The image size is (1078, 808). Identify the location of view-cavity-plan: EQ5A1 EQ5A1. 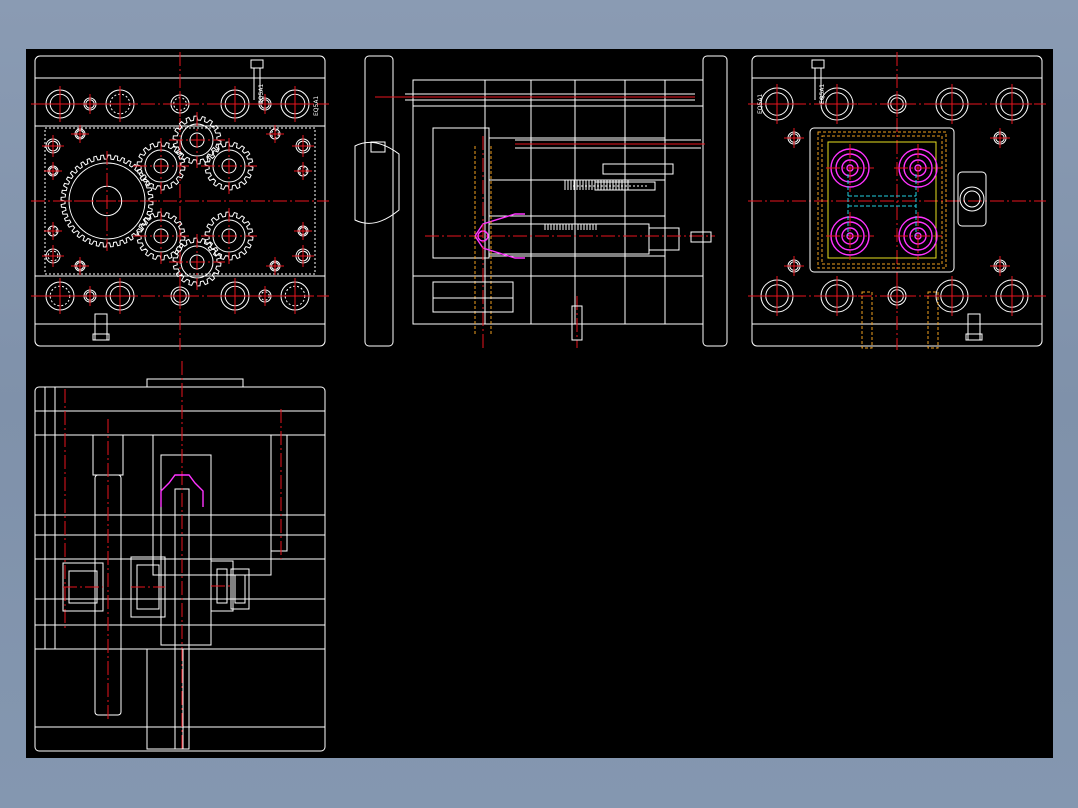
(897, 201).